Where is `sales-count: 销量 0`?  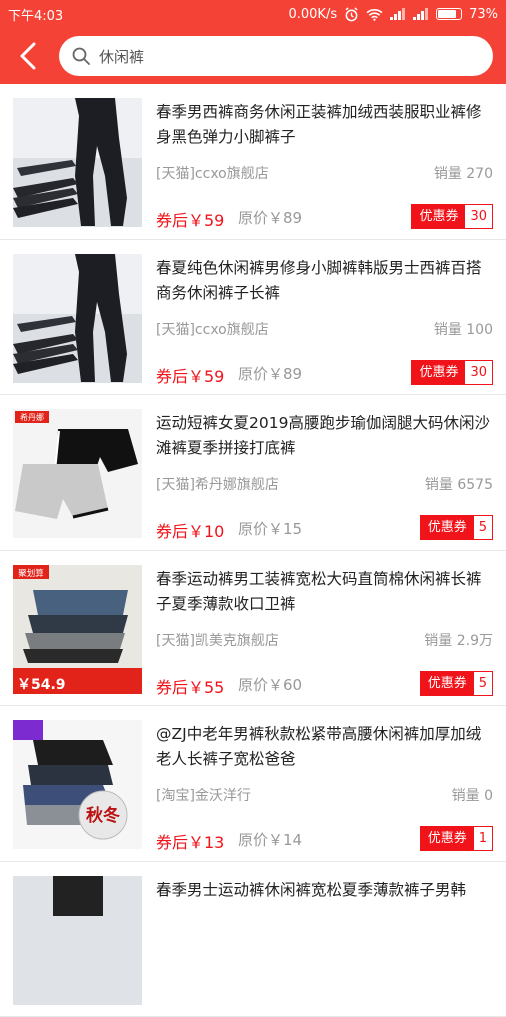 sales-count: 销量 0 is located at coordinates (472, 795).